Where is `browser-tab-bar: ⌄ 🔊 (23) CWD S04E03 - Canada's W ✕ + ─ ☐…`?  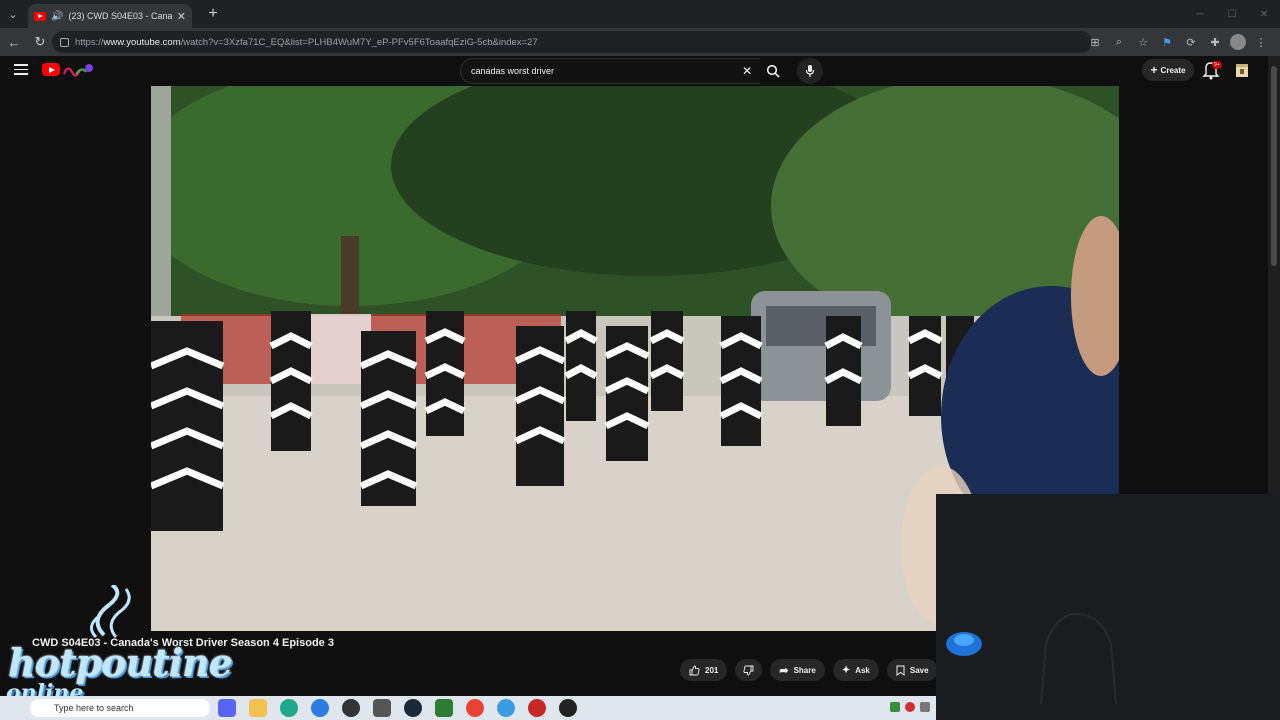
browser-tab-bar: ⌄ 🔊 (23) CWD S04E03 - Canada's W ✕ + ─ ☐… is located at coordinates (640, 14).